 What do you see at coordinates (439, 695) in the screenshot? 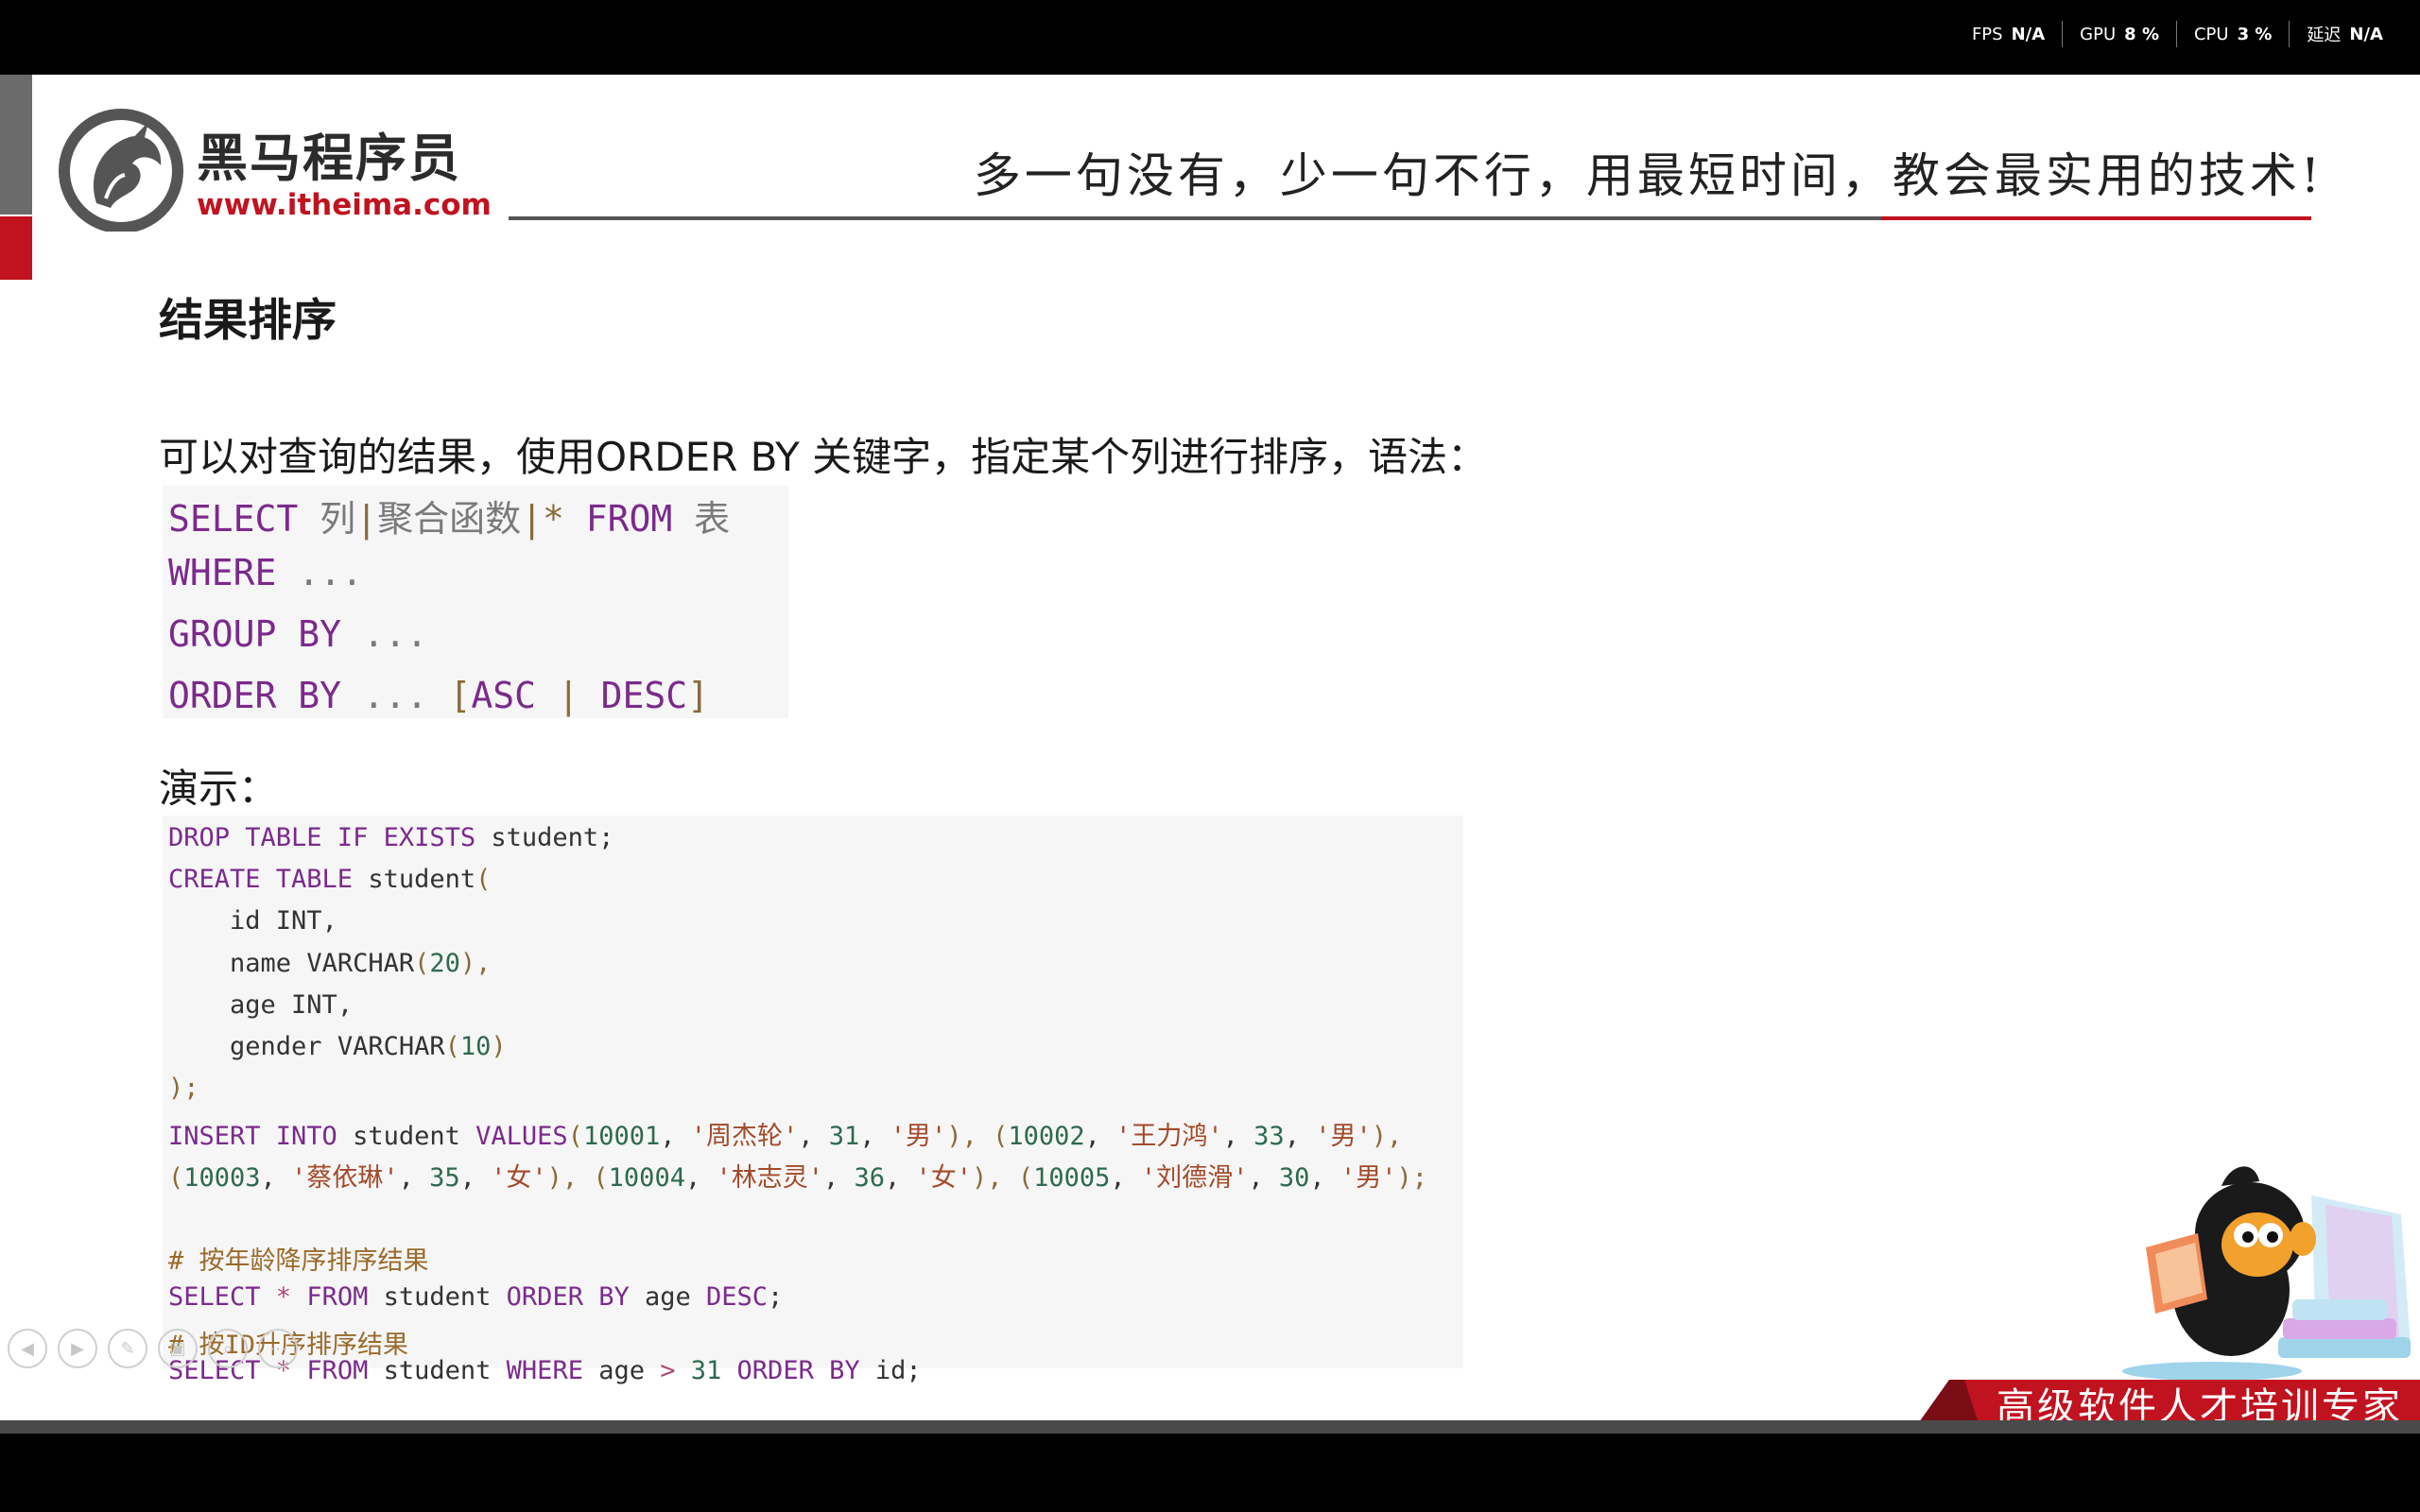
I see `syntax-line: ORDER BY ... [ASC | DESC]` at bounding box center [439, 695].